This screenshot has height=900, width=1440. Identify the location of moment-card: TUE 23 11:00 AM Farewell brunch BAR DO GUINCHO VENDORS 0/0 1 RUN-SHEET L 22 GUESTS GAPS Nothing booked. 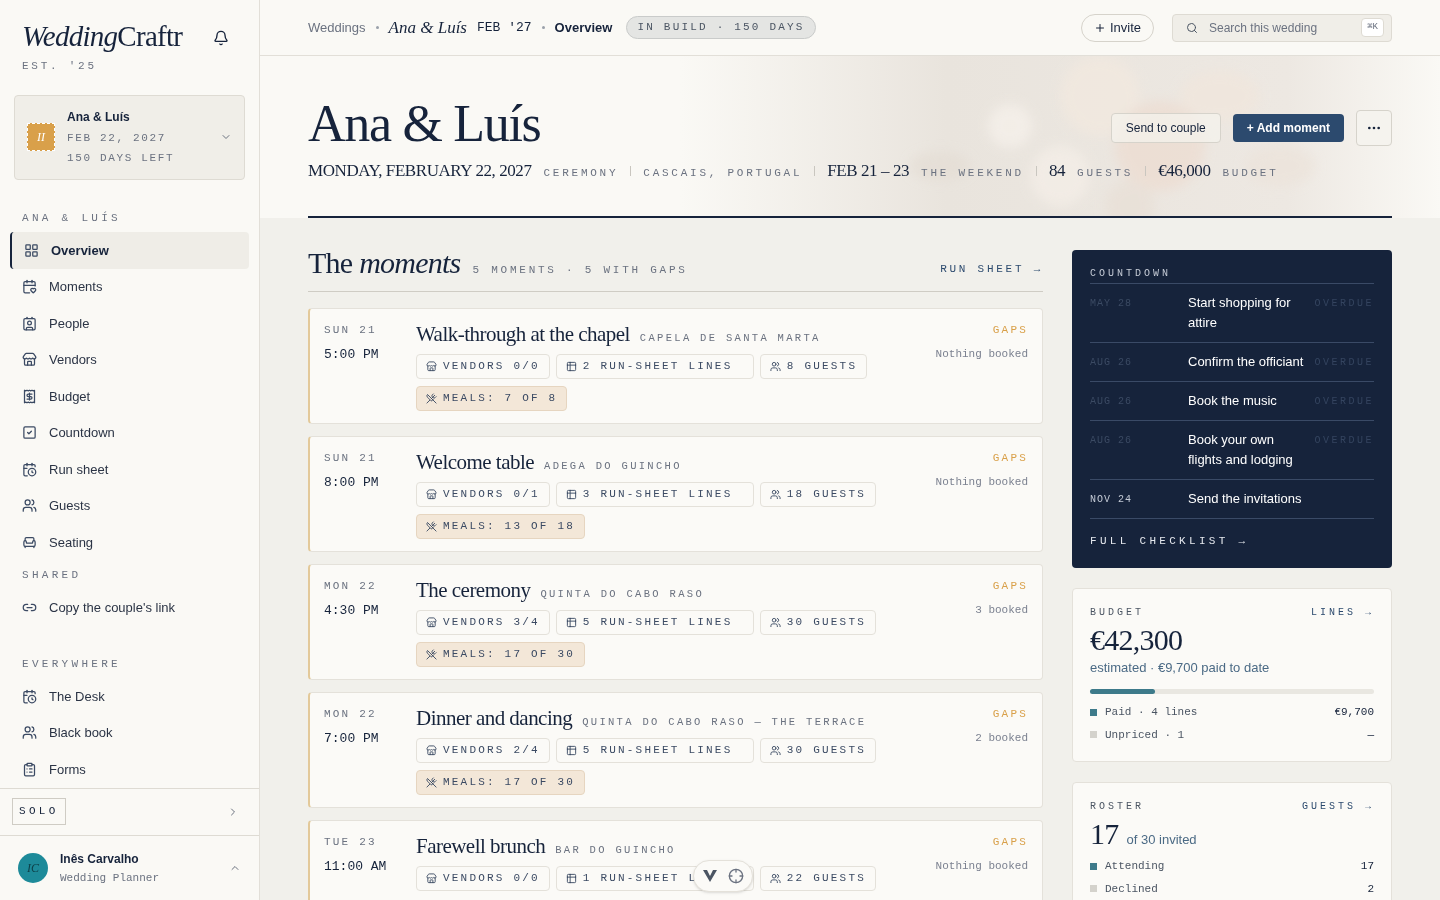
(675, 860).